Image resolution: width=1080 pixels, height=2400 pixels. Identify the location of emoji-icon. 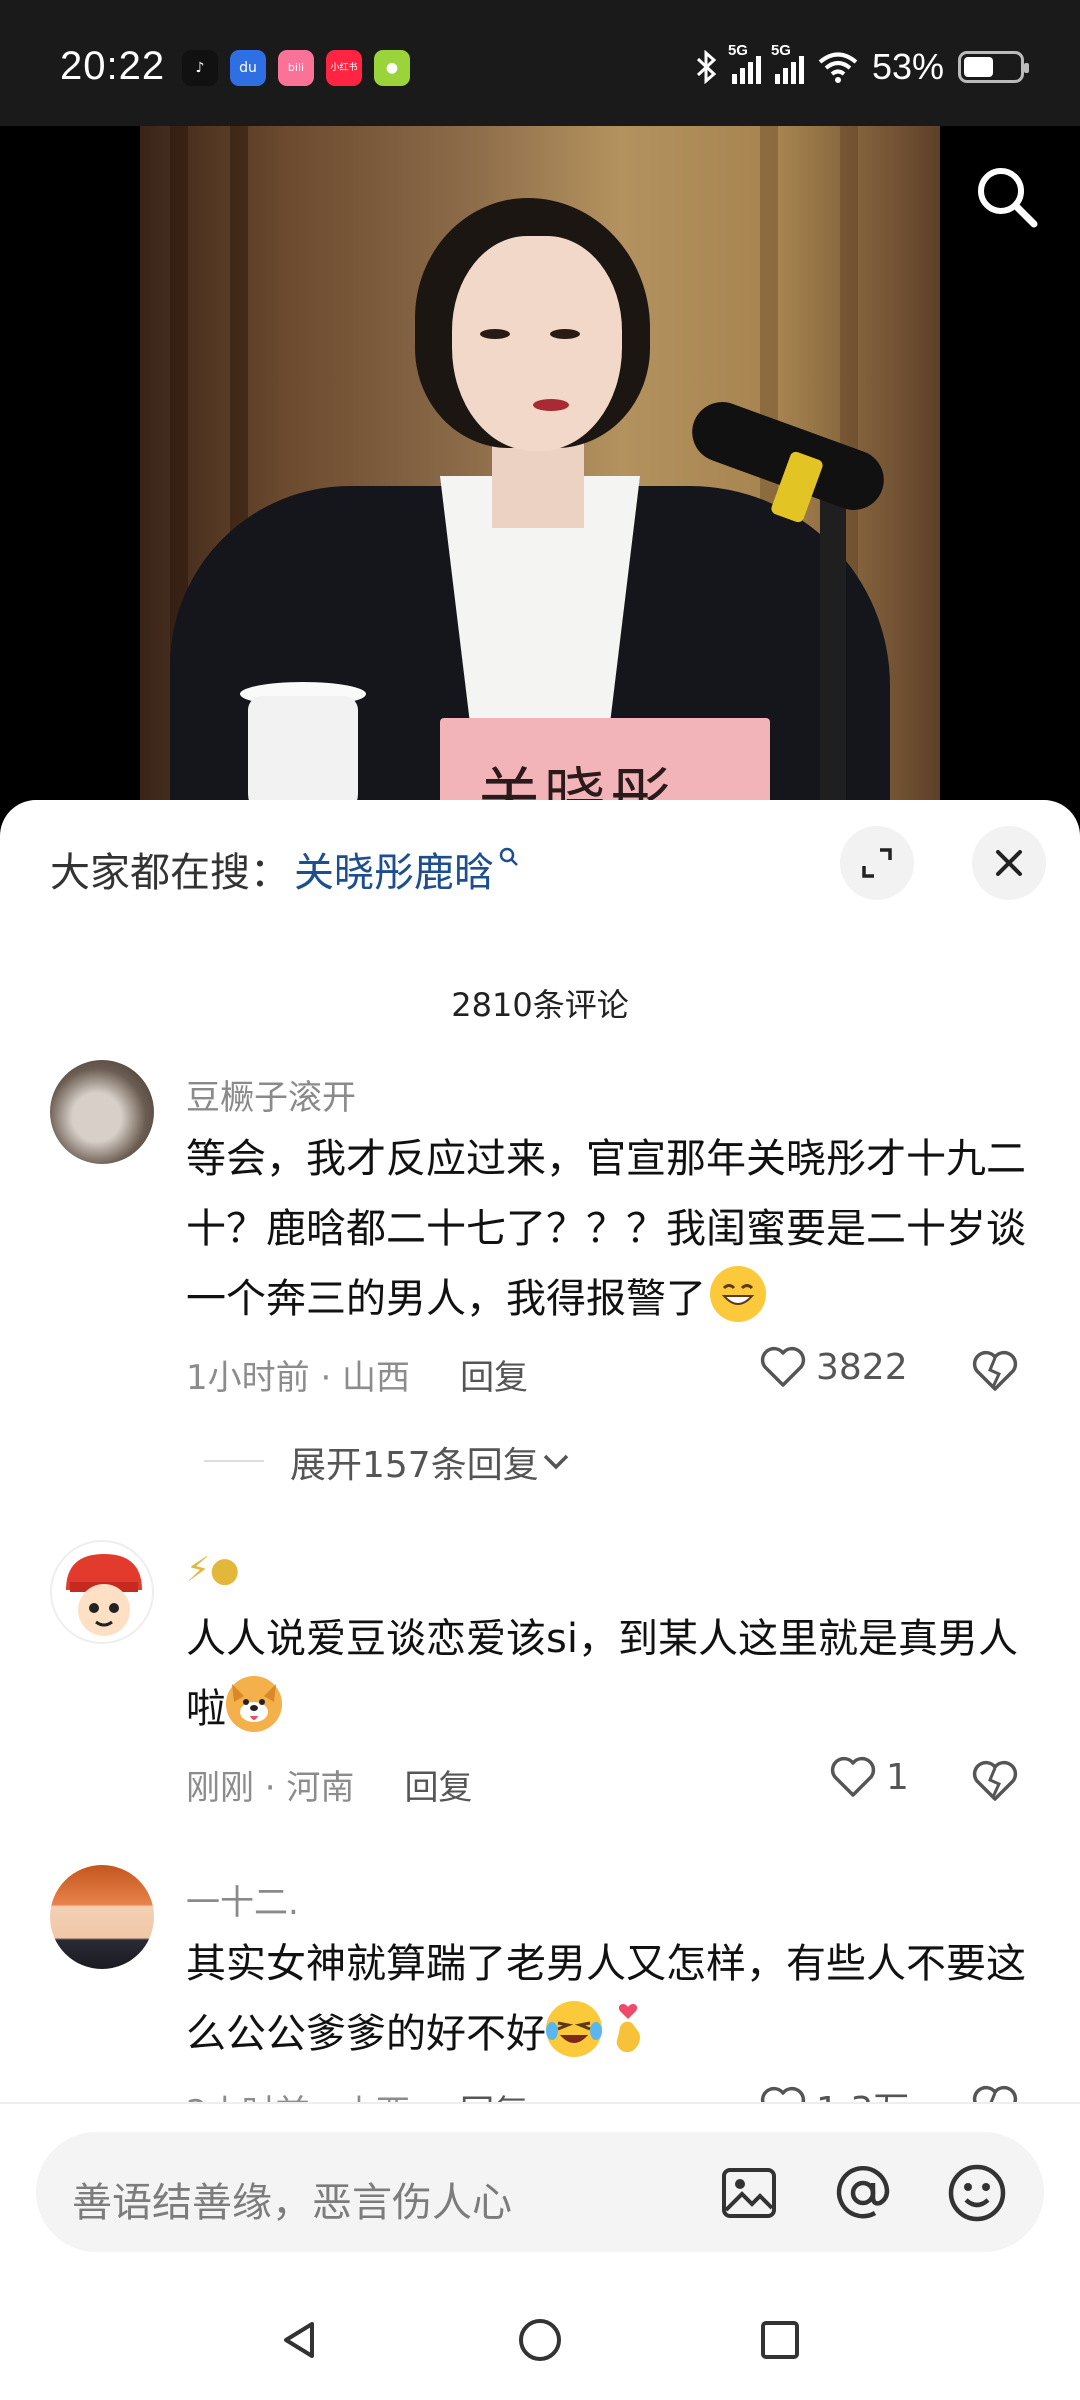
(977, 2193).